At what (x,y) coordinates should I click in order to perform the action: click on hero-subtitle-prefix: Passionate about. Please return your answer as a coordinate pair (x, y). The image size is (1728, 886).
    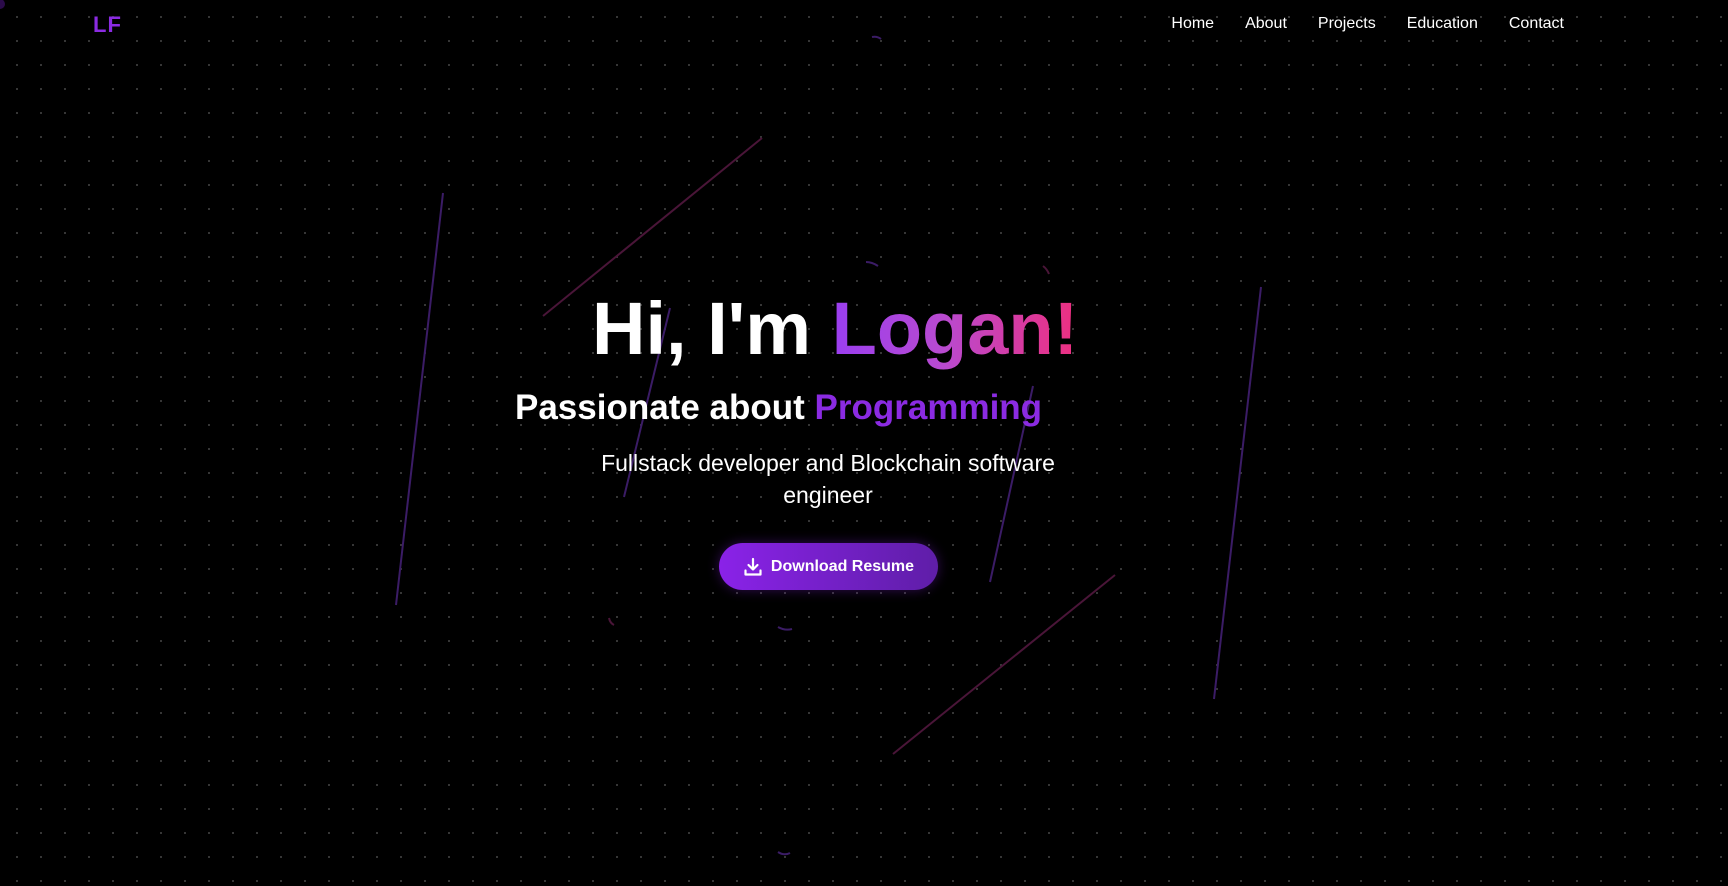
    Looking at the image, I should click on (665, 407).